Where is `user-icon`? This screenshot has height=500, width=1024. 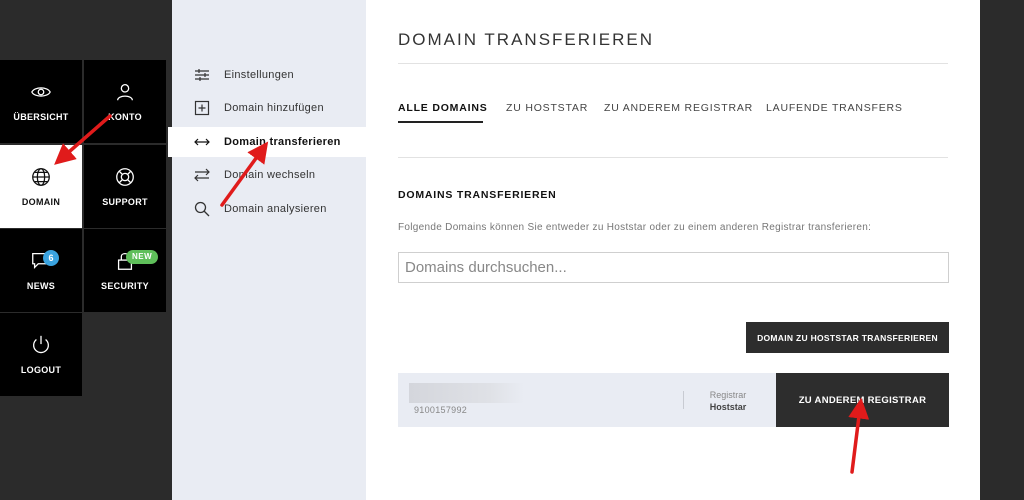 user-icon is located at coordinates (125, 92).